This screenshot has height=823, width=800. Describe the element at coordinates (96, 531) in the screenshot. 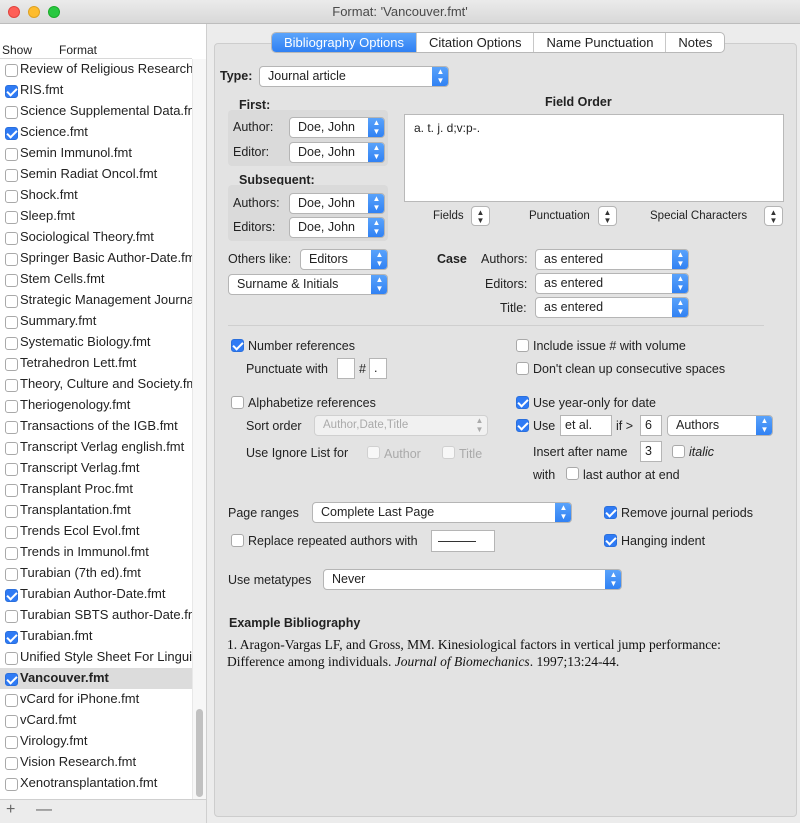

I see `format-list-item: Trends Ecol Evol.fmt` at that location.